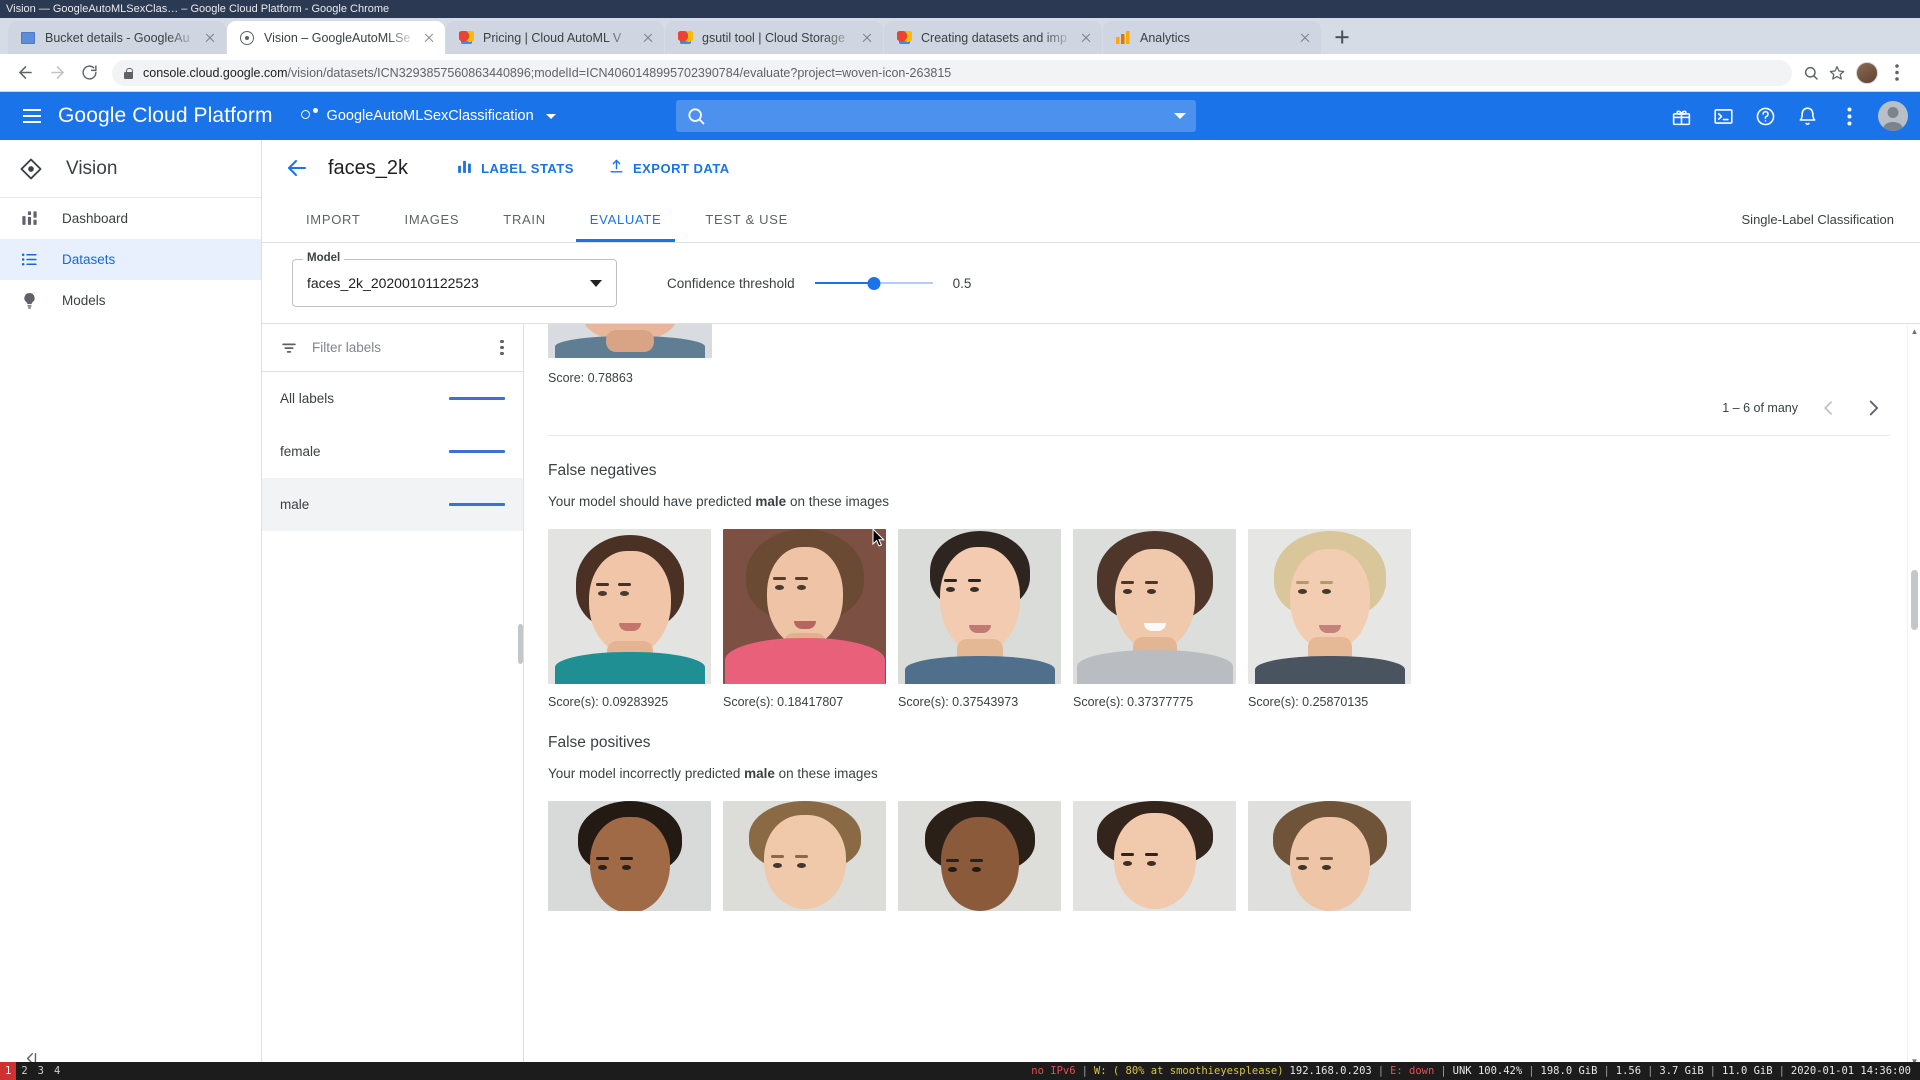 This screenshot has height=1080, width=1920. I want to click on result-image-cell: Score(s): 0.37377775, so click(1154, 619).